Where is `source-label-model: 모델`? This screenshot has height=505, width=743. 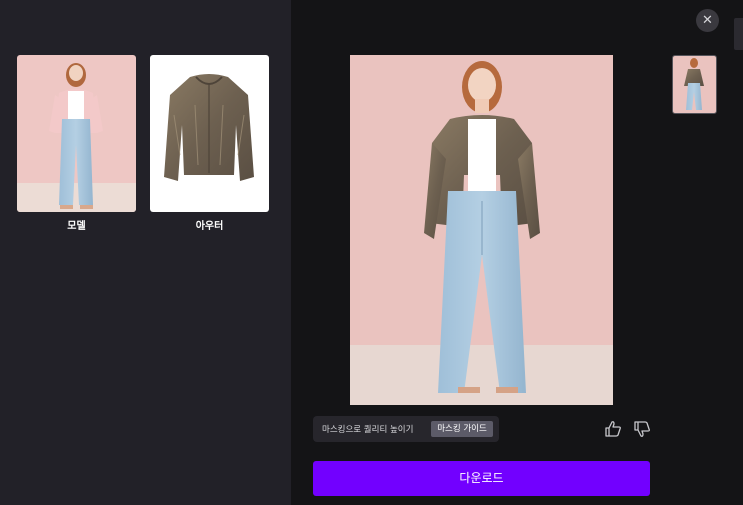 source-label-model: 모델 is located at coordinates (76, 226).